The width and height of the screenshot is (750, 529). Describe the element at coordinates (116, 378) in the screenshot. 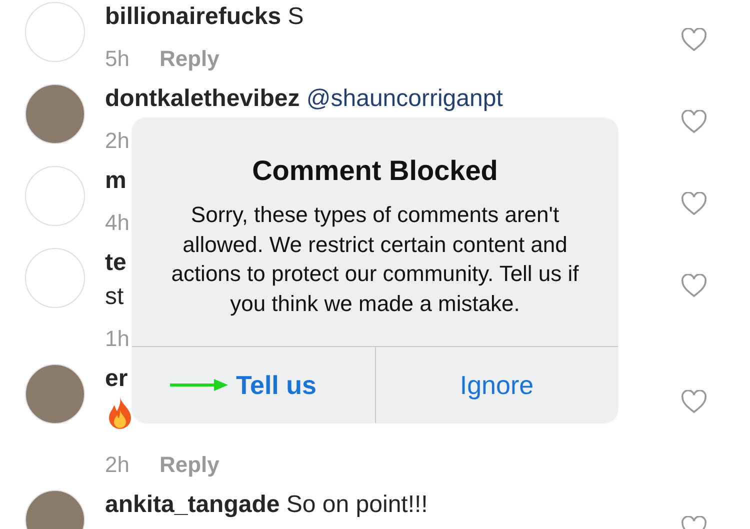

I see `username: er` at that location.